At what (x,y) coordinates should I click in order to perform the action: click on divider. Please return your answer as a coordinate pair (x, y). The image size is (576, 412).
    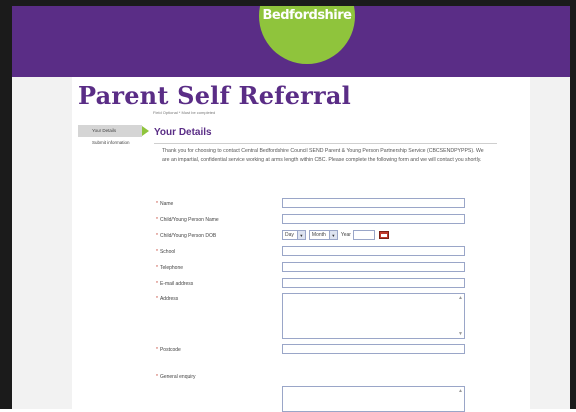
    Looking at the image, I should click on (325, 143).